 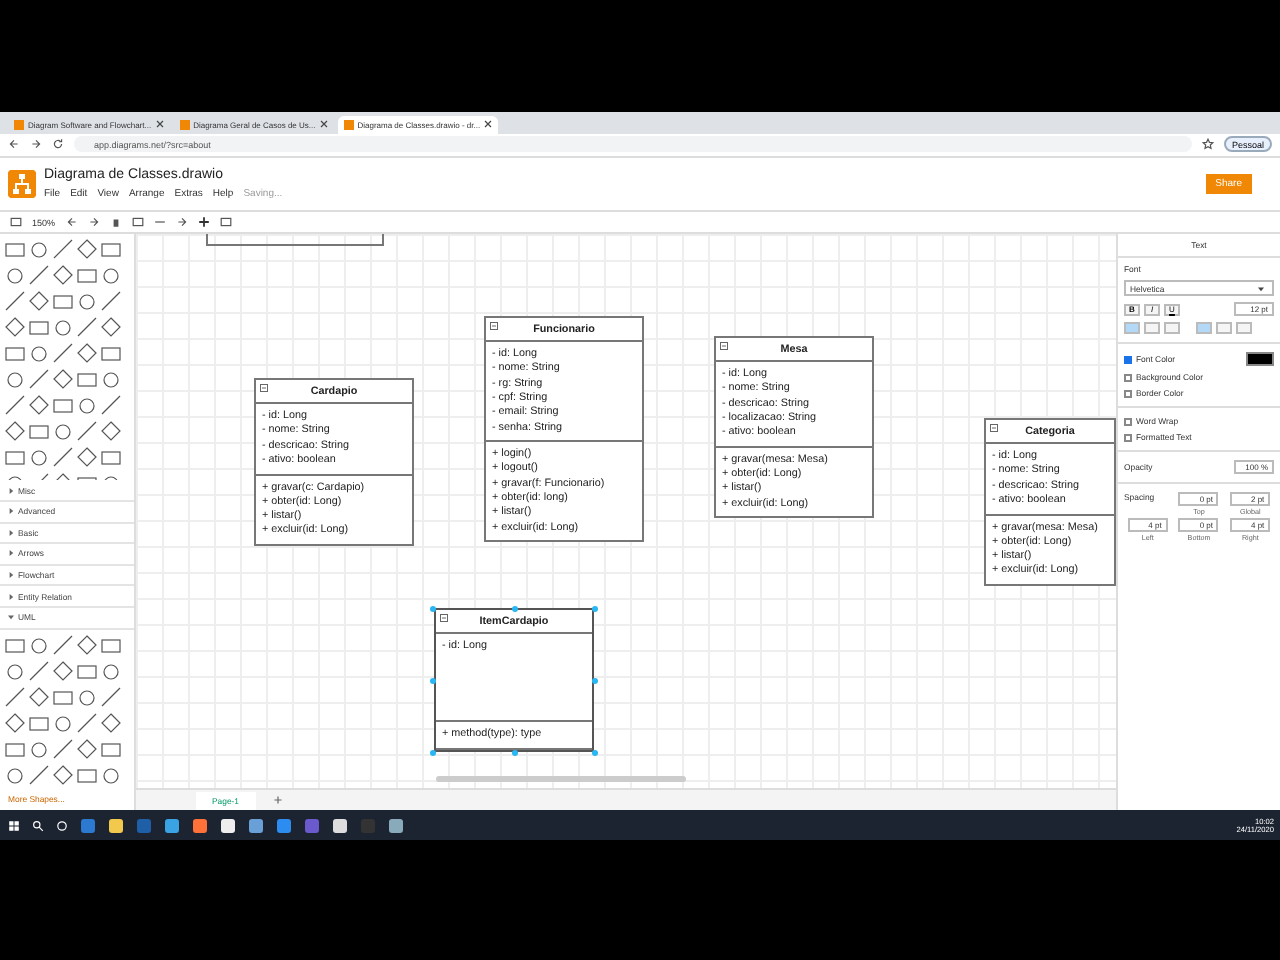 What do you see at coordinates (38, 825) in the screenshot?
I see `search-icon` at bounding box center [38, 825].